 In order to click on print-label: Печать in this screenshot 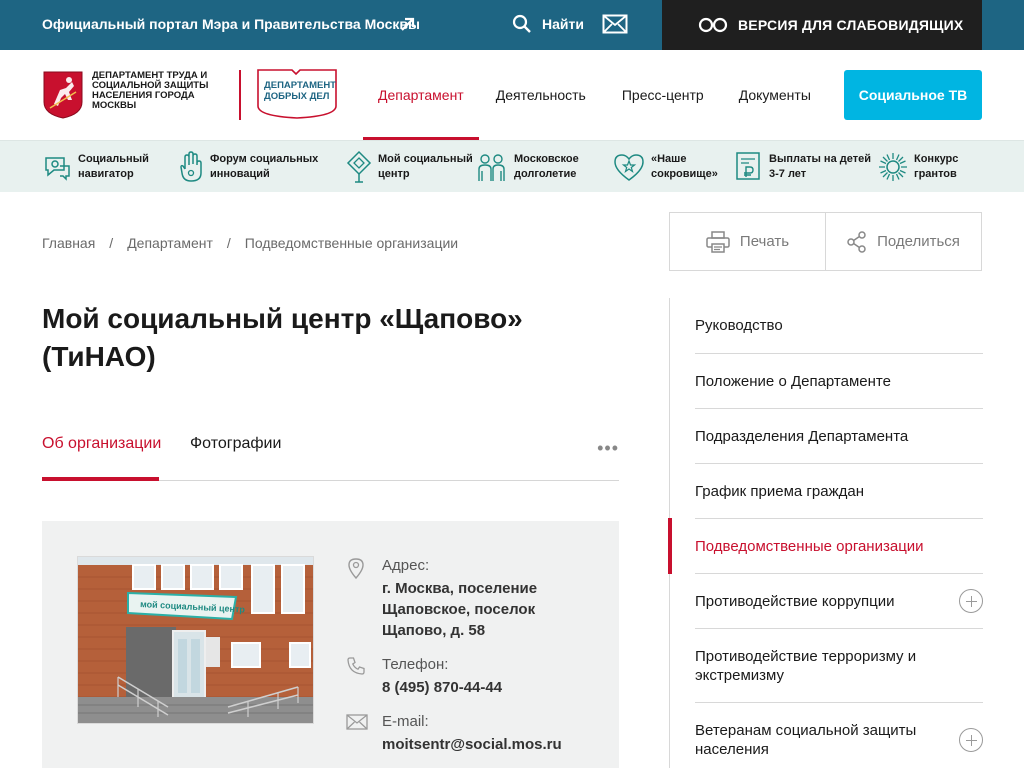, I will do `click(764, 241)`.